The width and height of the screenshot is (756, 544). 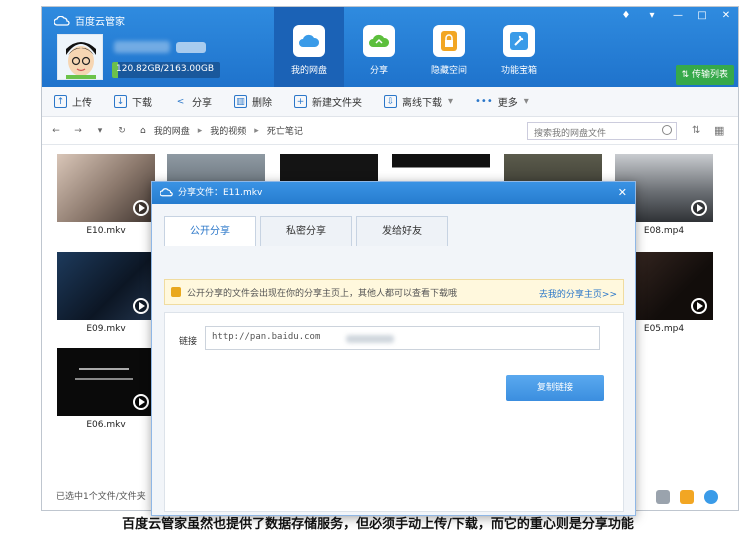 What do you see at coordinates (379, 41) in the screenshot?
I see `share-icon` at bounding box center [379, 41].